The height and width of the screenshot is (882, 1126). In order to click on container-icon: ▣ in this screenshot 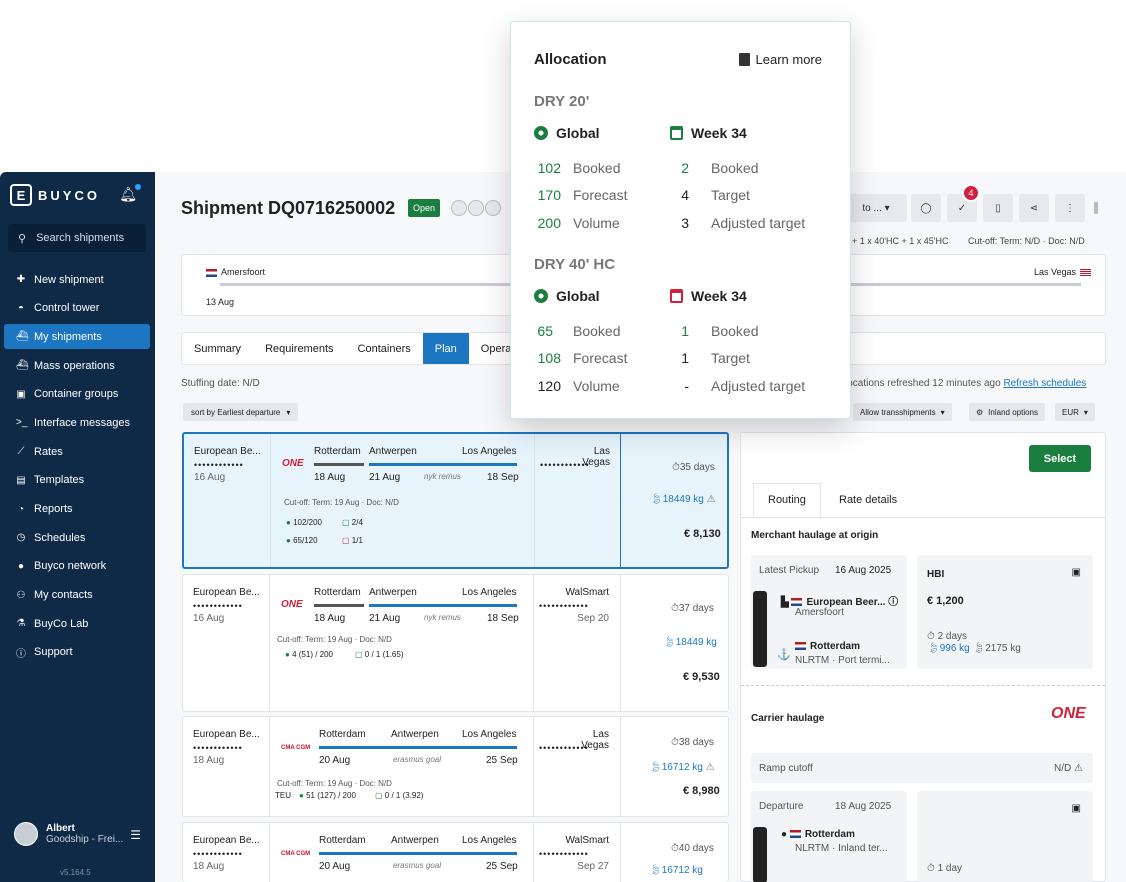, I will do `click(21, 394)`.